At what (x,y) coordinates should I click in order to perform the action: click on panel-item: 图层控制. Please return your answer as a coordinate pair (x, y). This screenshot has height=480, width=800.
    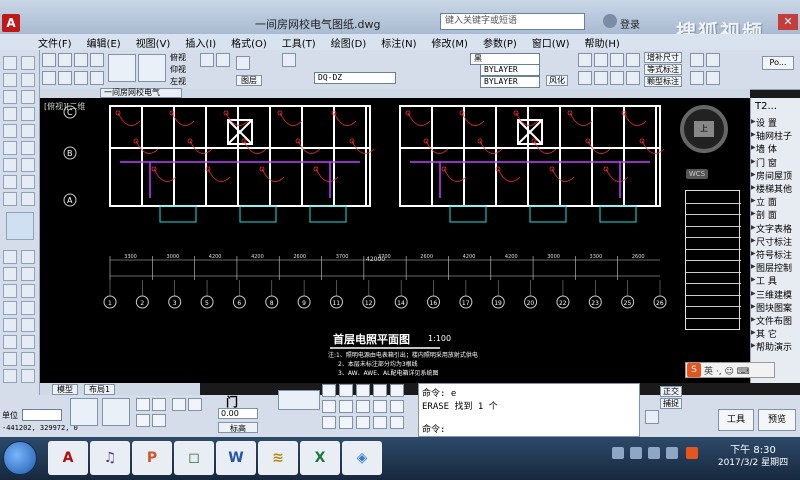
    Looking at the image, I should click on (778, 267).